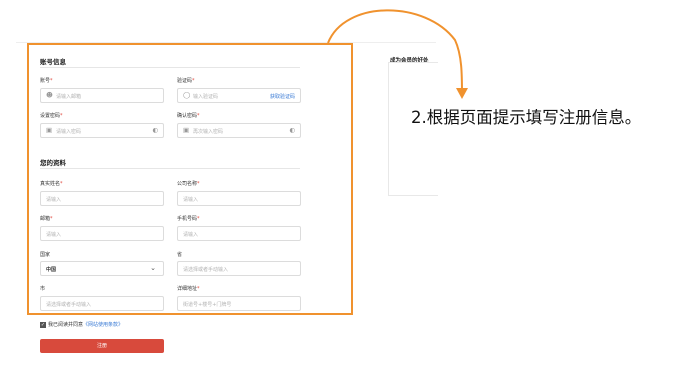 This screenshot has width=693, height=377. Describe the element at coordinates (526, 117) in the screenshot. I see `annotation-text: 2.根据页面提示填写注册信息。` at that location.